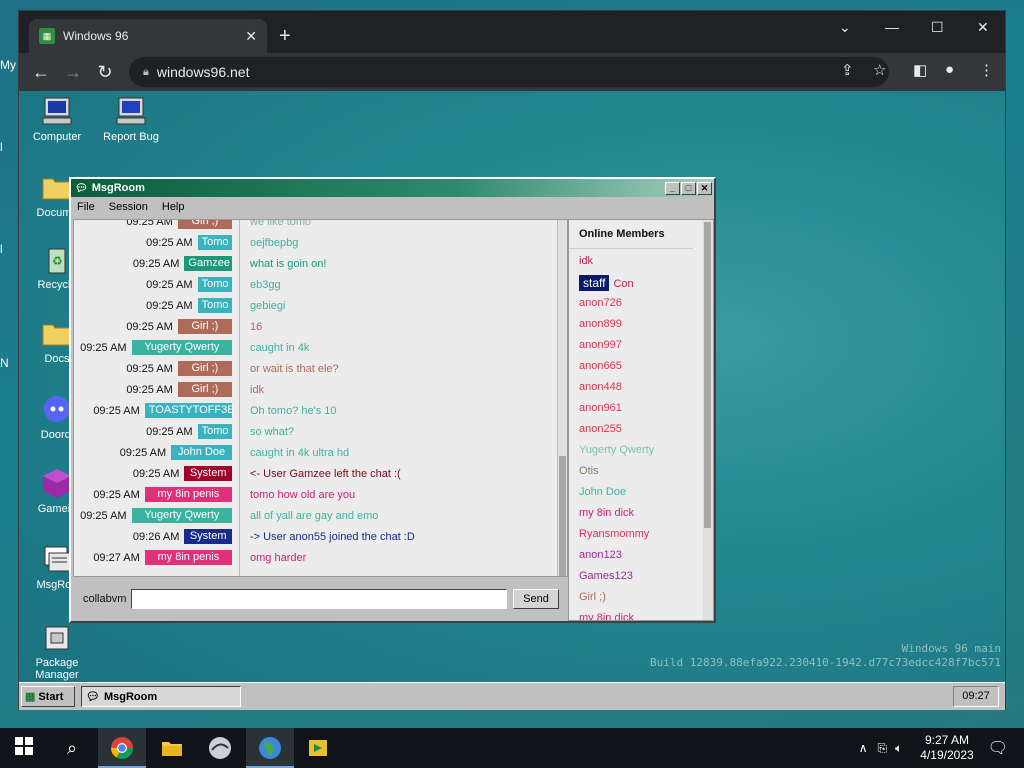 Image resolution: width=1024 pixels, height=768 pixels. What do you see at coordinates (600, 408) in the screenshot?
I see `member-item: anon961` at bounding box center [600, 408].